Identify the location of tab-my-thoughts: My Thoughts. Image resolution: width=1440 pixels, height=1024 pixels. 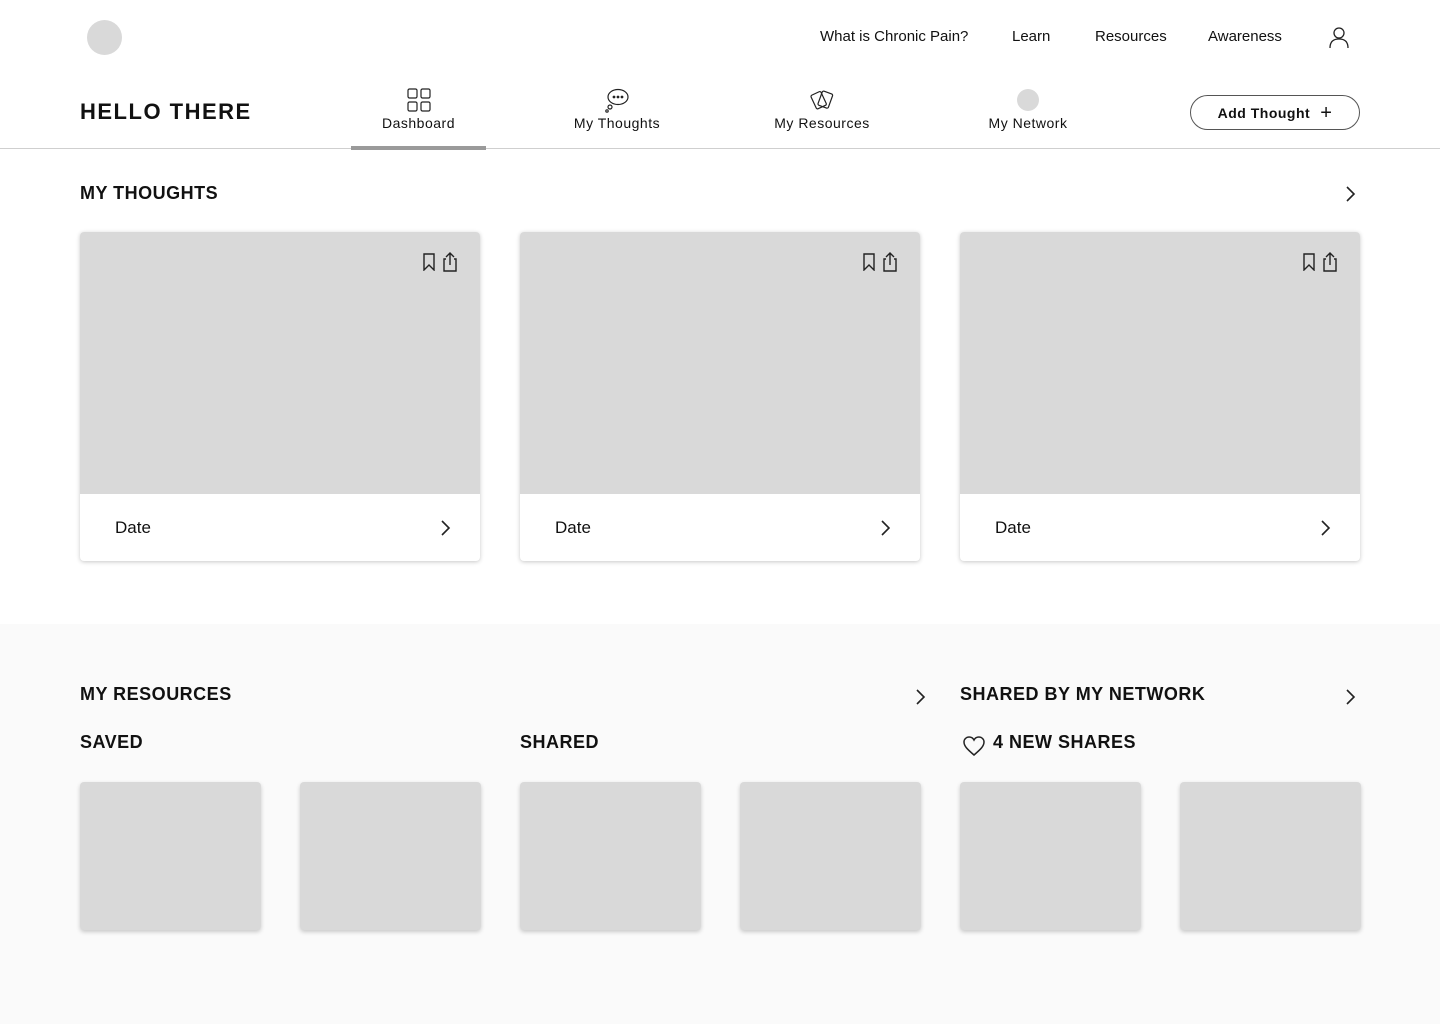
(617, 112).